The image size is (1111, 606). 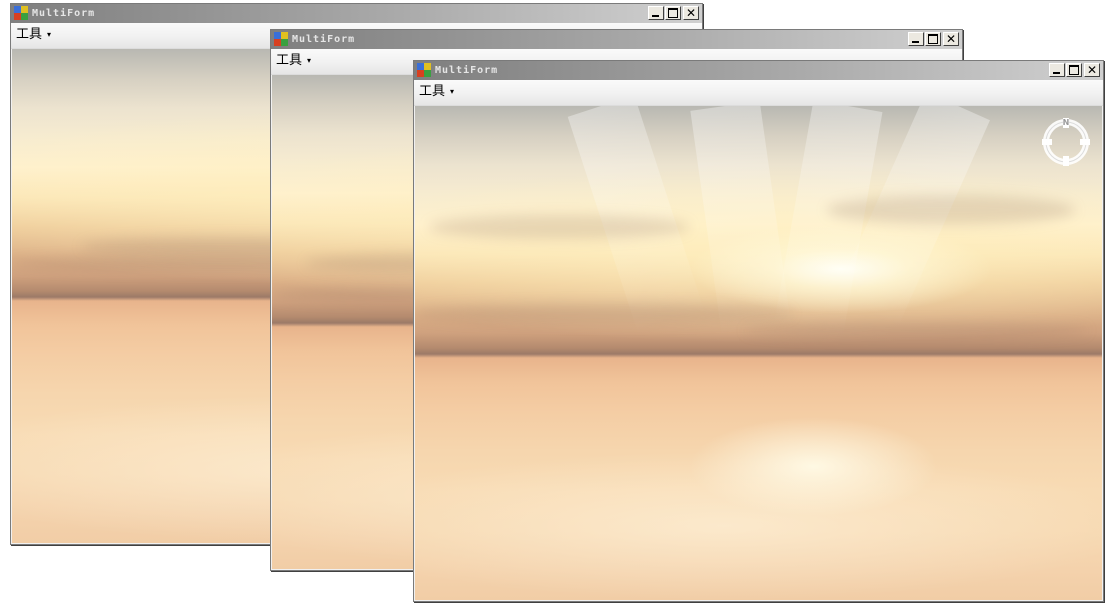 What do you see at coordinates (741, 221) in the screenshot?
I see `light-ray` at bounding box center [741, 221].